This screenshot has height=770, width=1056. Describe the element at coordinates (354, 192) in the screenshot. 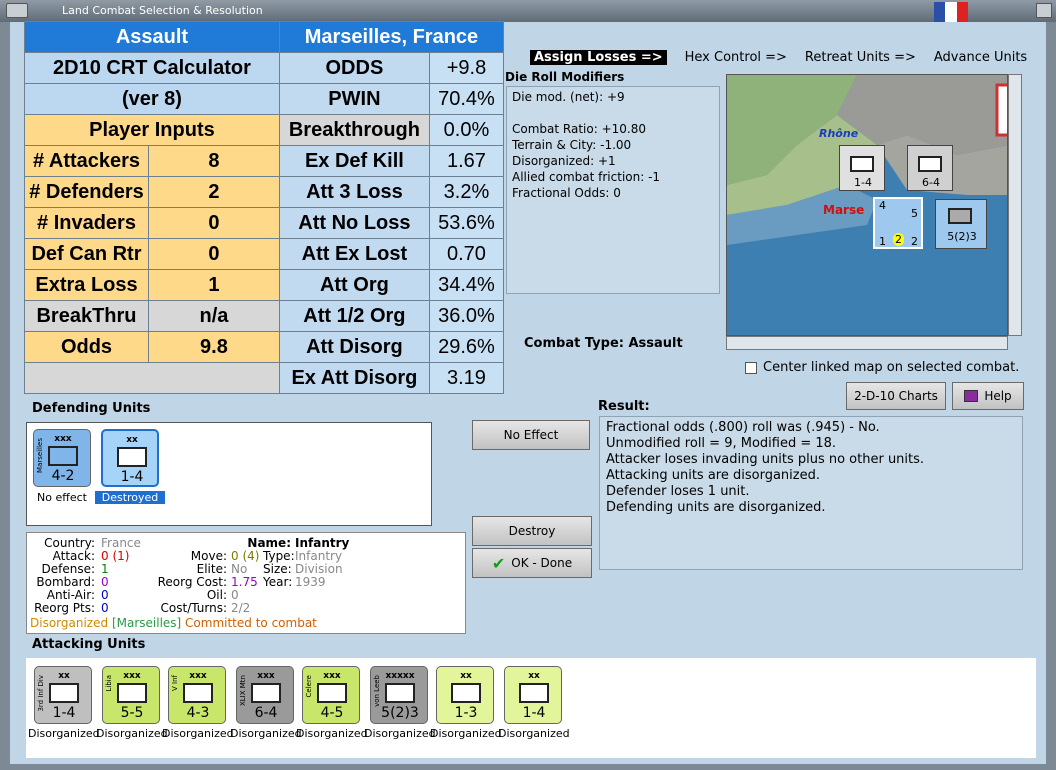

I see `calc-r-label: Att 3 Loss` at that location.